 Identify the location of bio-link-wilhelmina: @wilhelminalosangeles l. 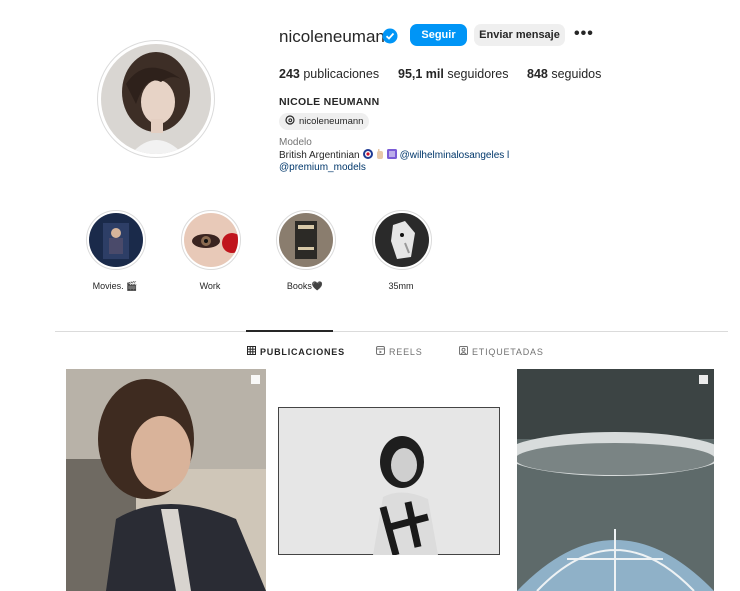
(455, 155).